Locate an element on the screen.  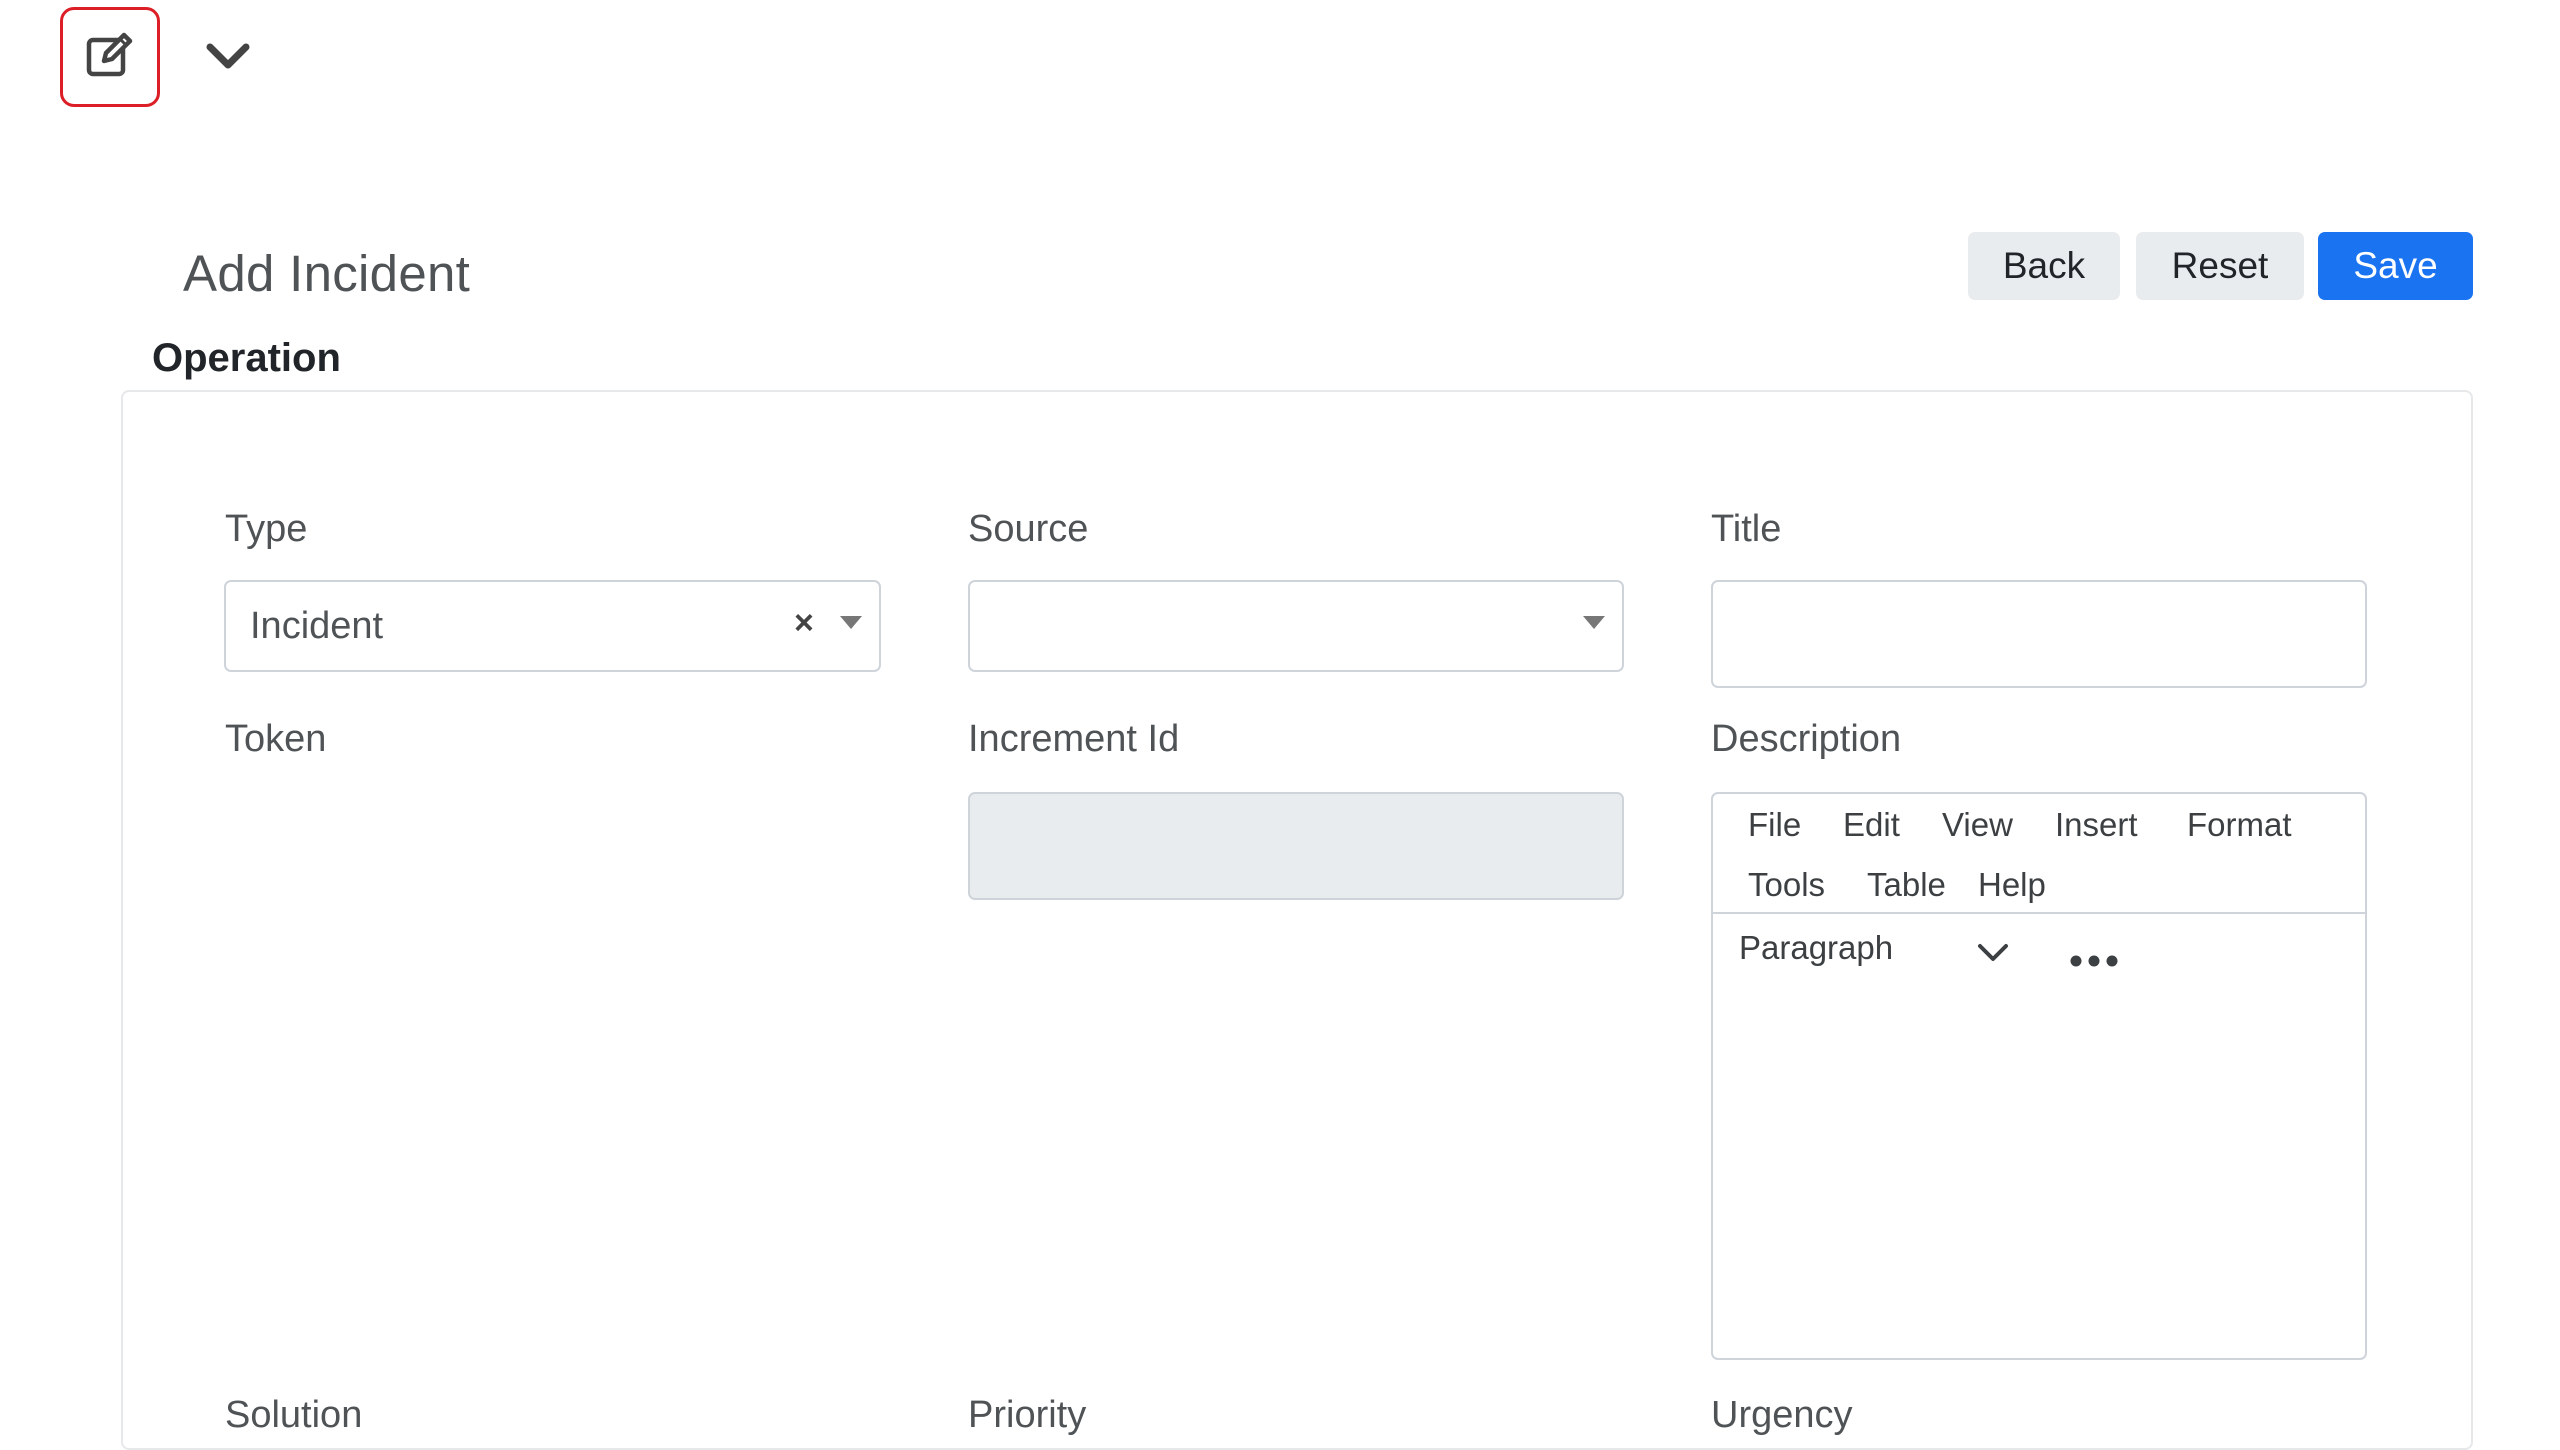
page-title: Add Incident is located at coordinates (327, 273).